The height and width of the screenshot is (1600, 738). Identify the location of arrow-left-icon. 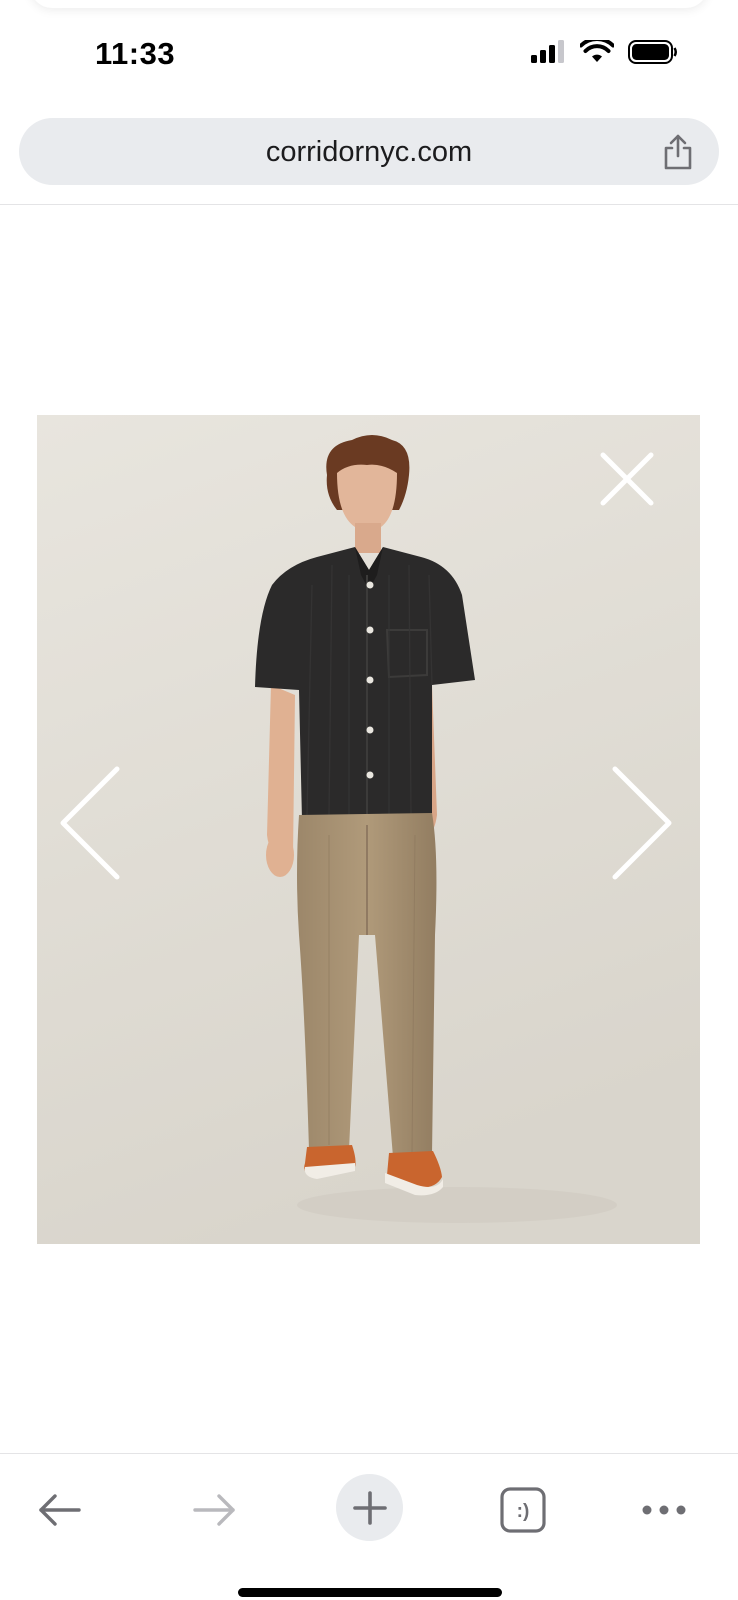
(60, 1510).